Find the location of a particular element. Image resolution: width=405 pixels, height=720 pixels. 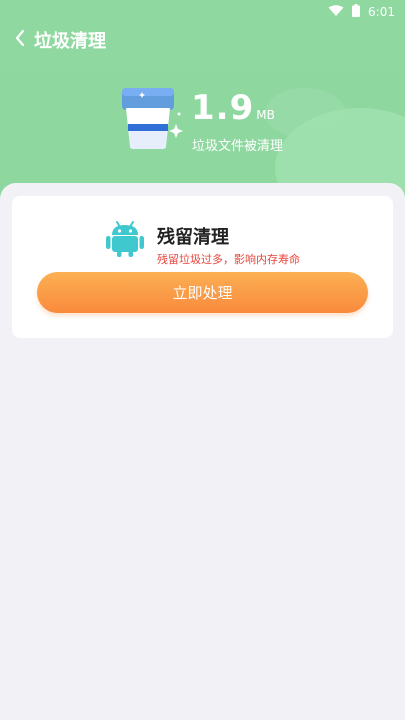

page-title: 垃圾清理 is located at coordinates (70, 41).